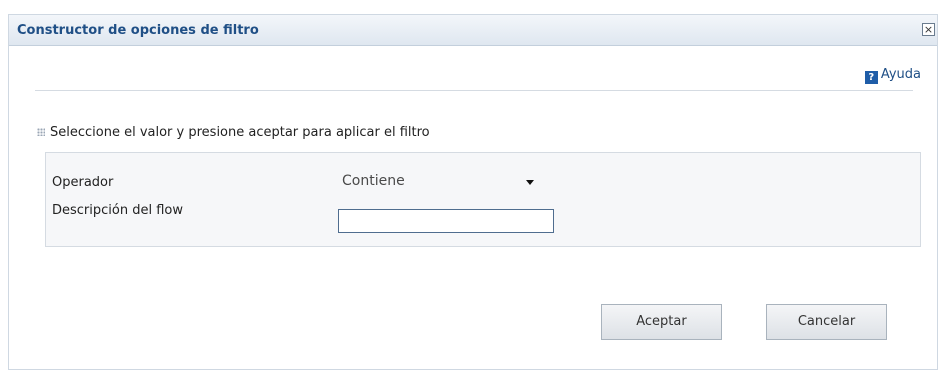 The image size is (943, 372). I want to click on dialog-title: Constructor de opciones de filtro, so click(138, 30).